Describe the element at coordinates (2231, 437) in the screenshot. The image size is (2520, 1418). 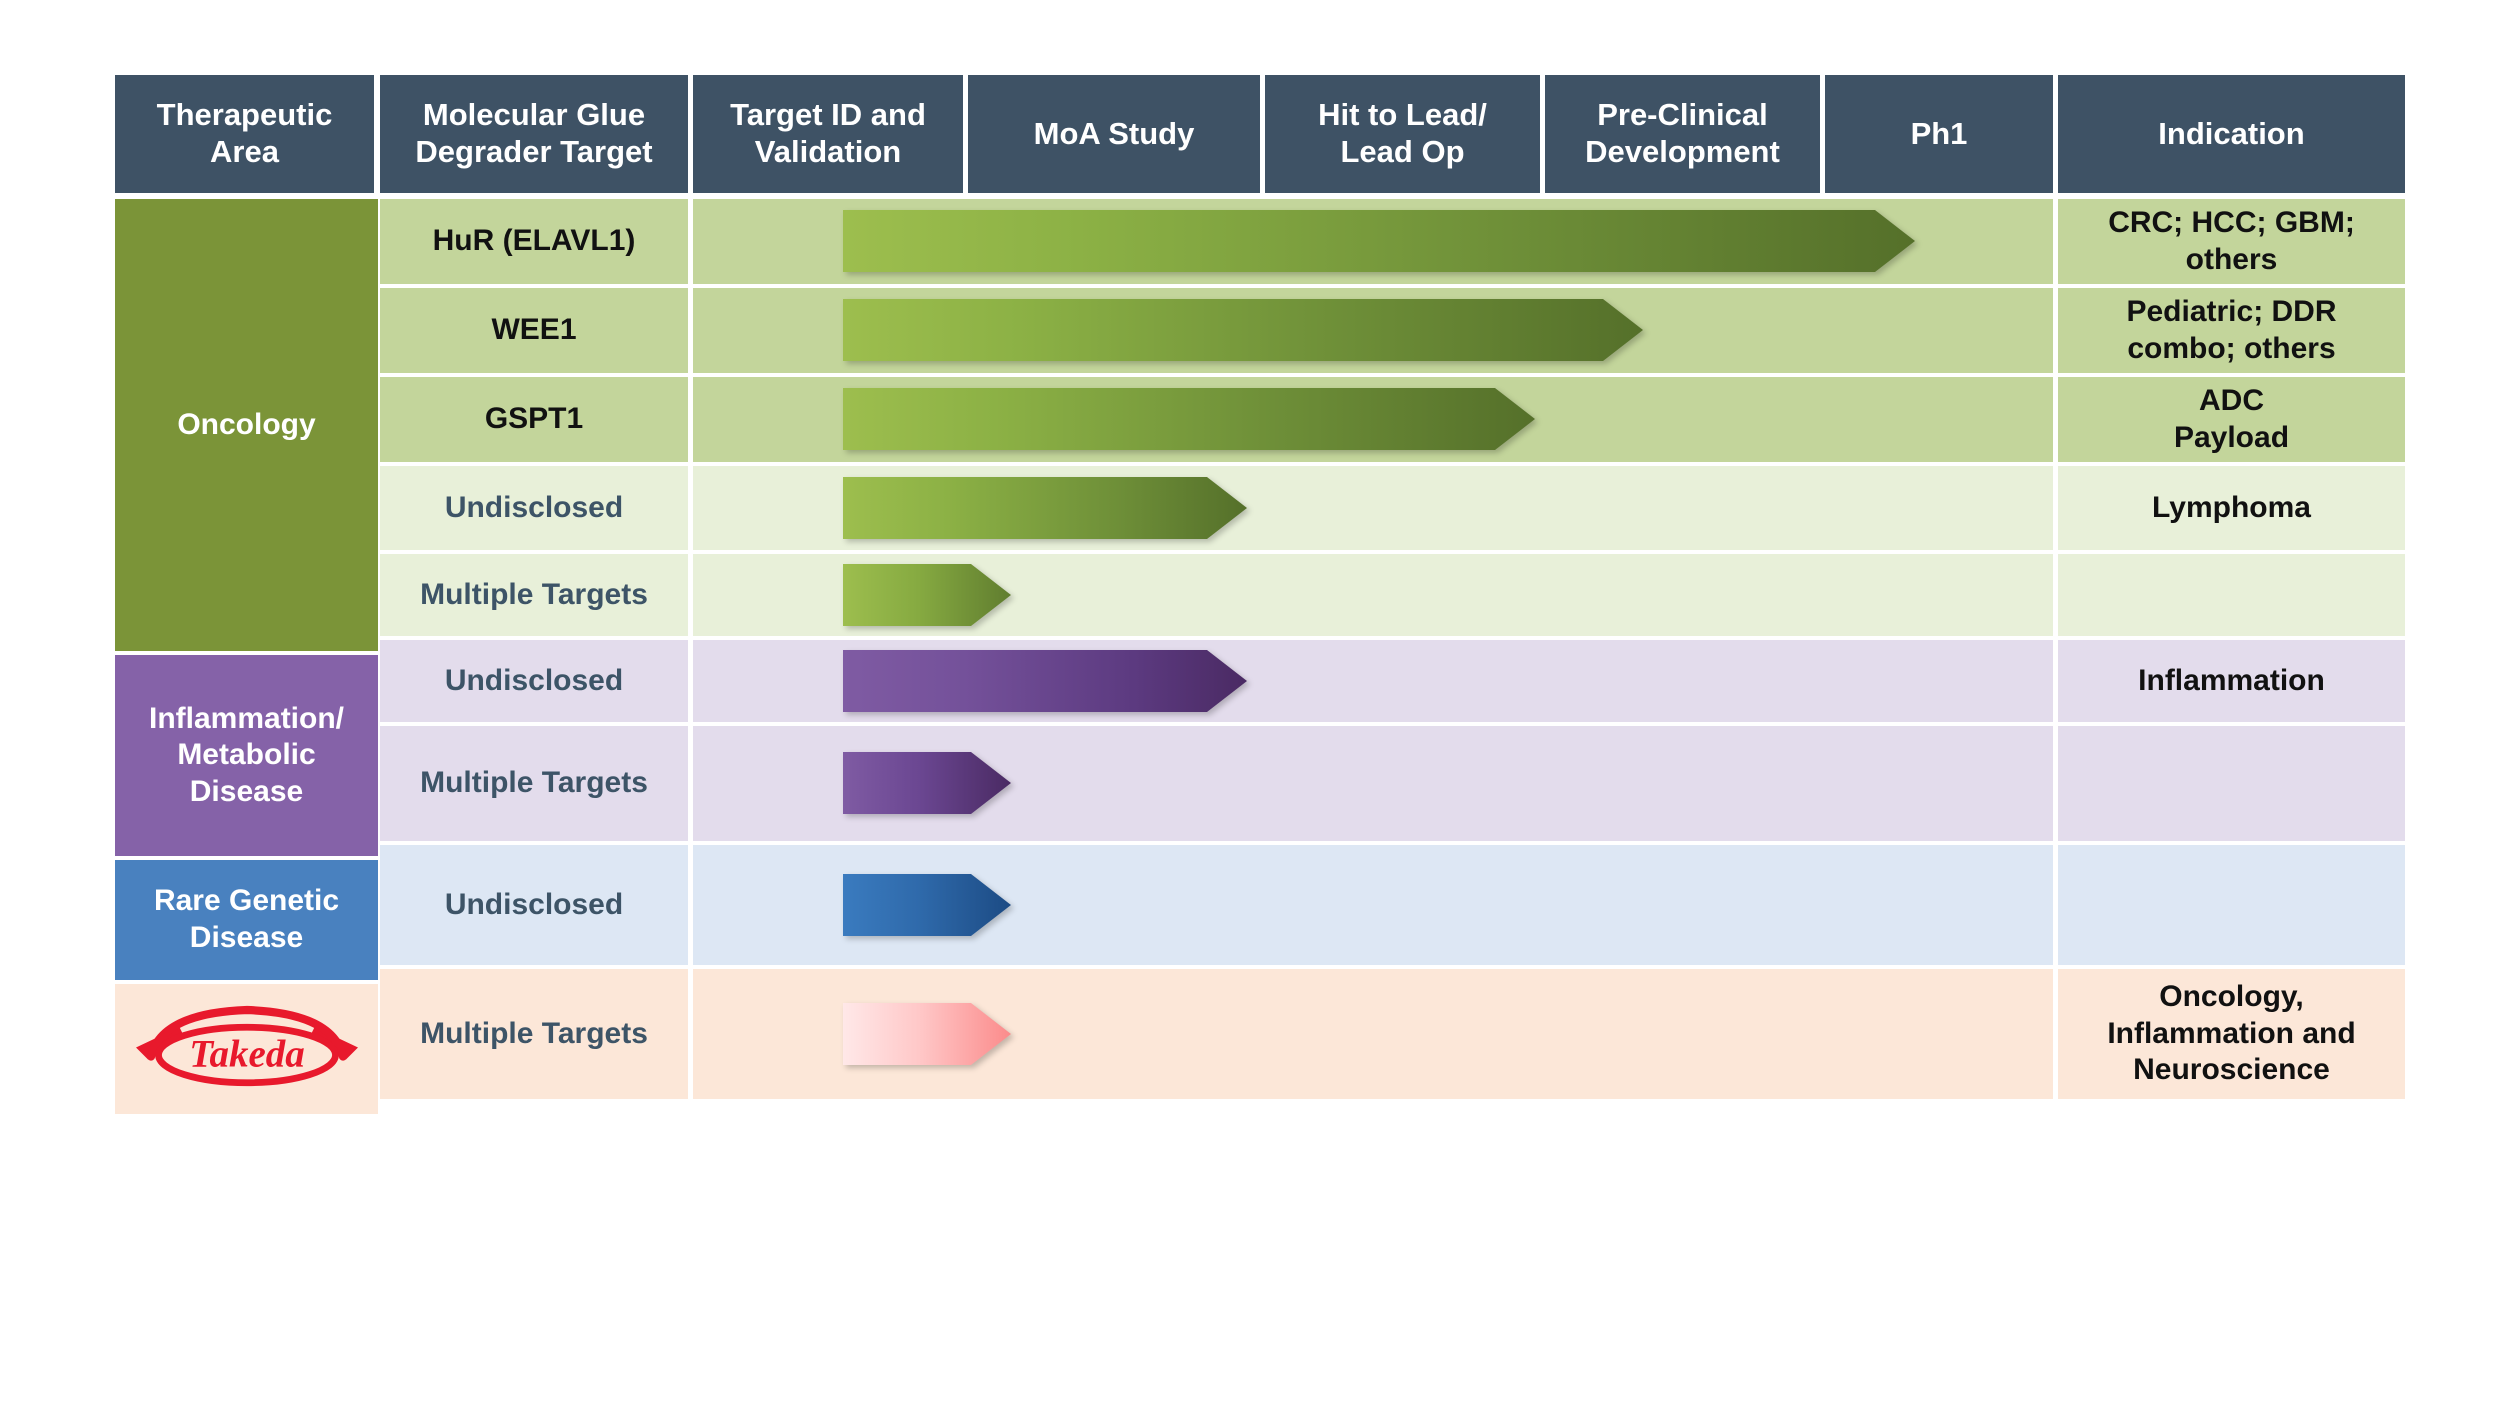
I see `indication-line: Payload` at that location.